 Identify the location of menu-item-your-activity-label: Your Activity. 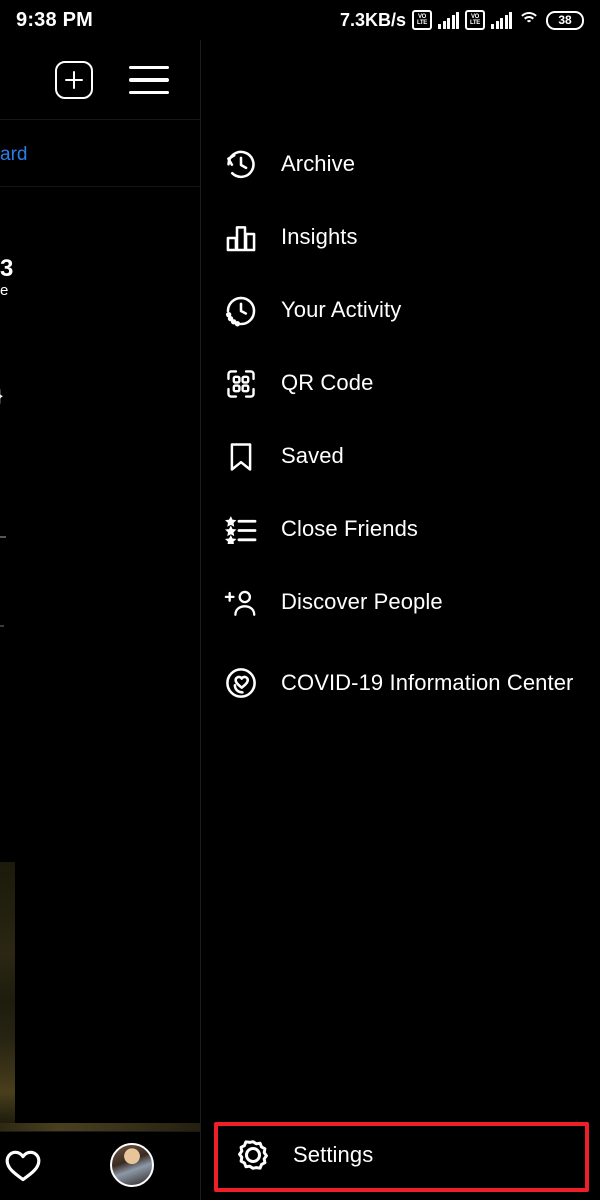
(341, 310).